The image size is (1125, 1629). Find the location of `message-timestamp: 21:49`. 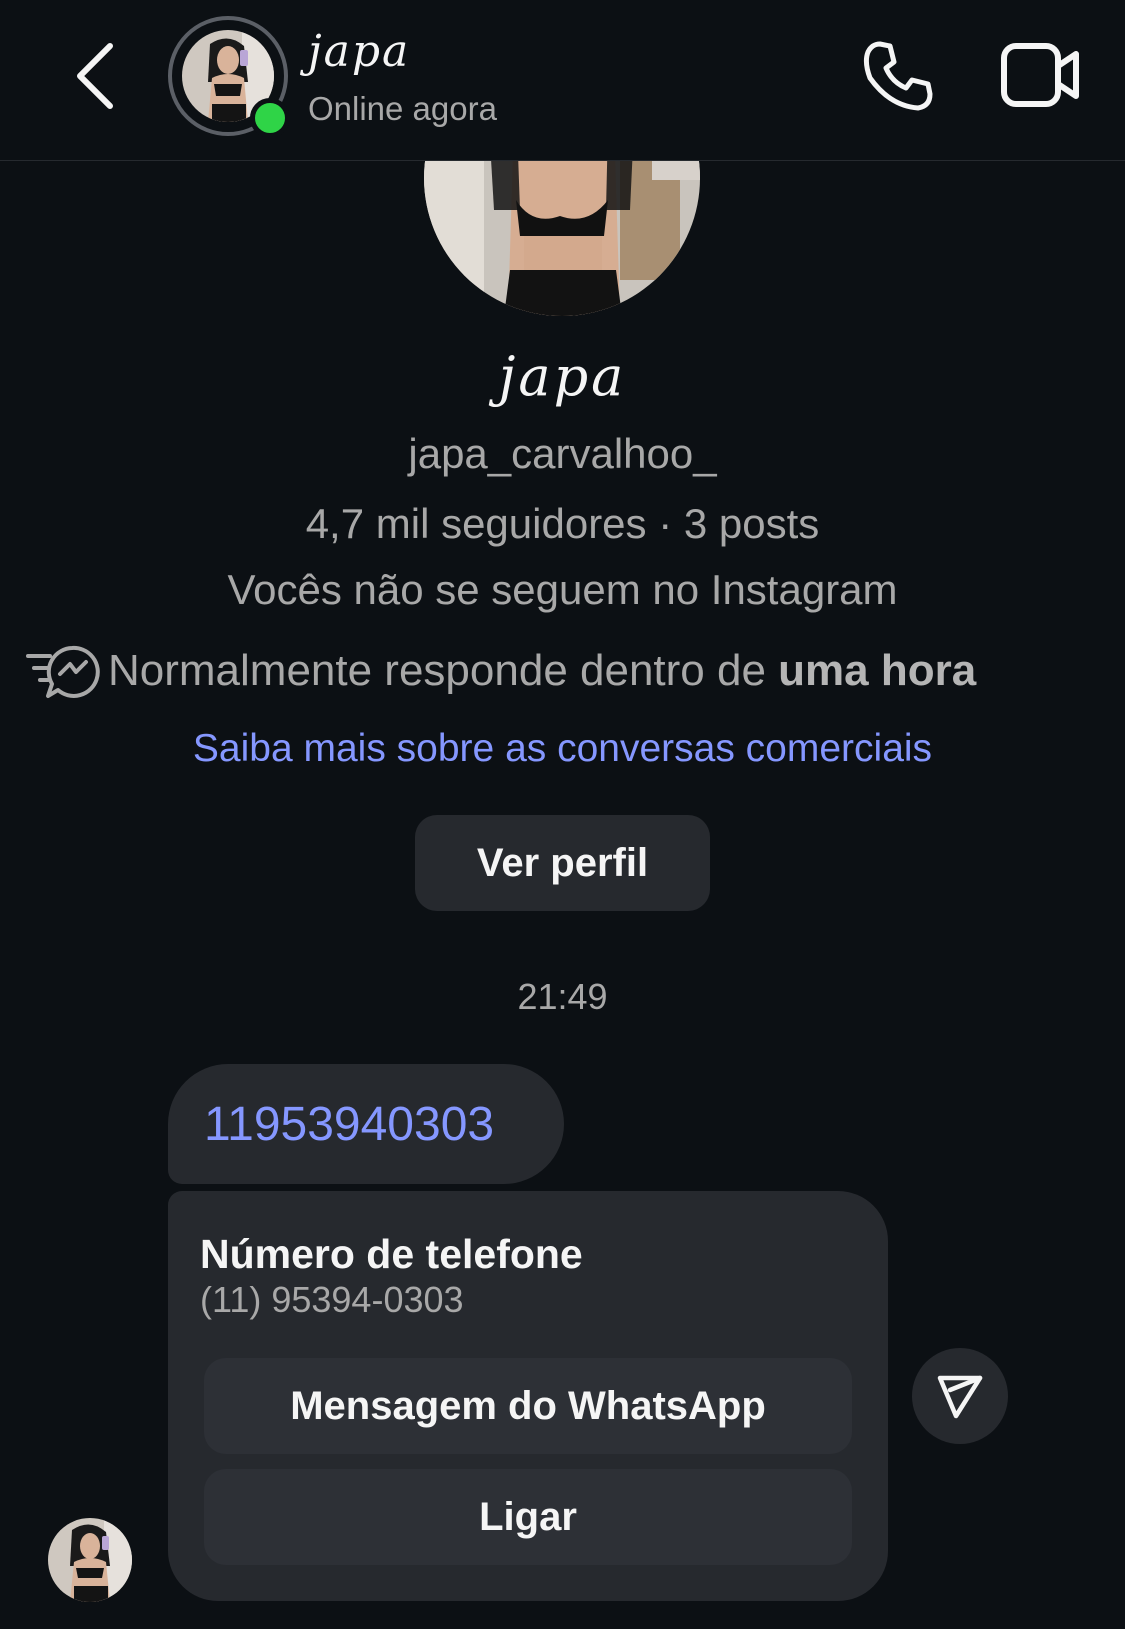

message-timestamp: 21:49 is located at coordinates (562, 996).